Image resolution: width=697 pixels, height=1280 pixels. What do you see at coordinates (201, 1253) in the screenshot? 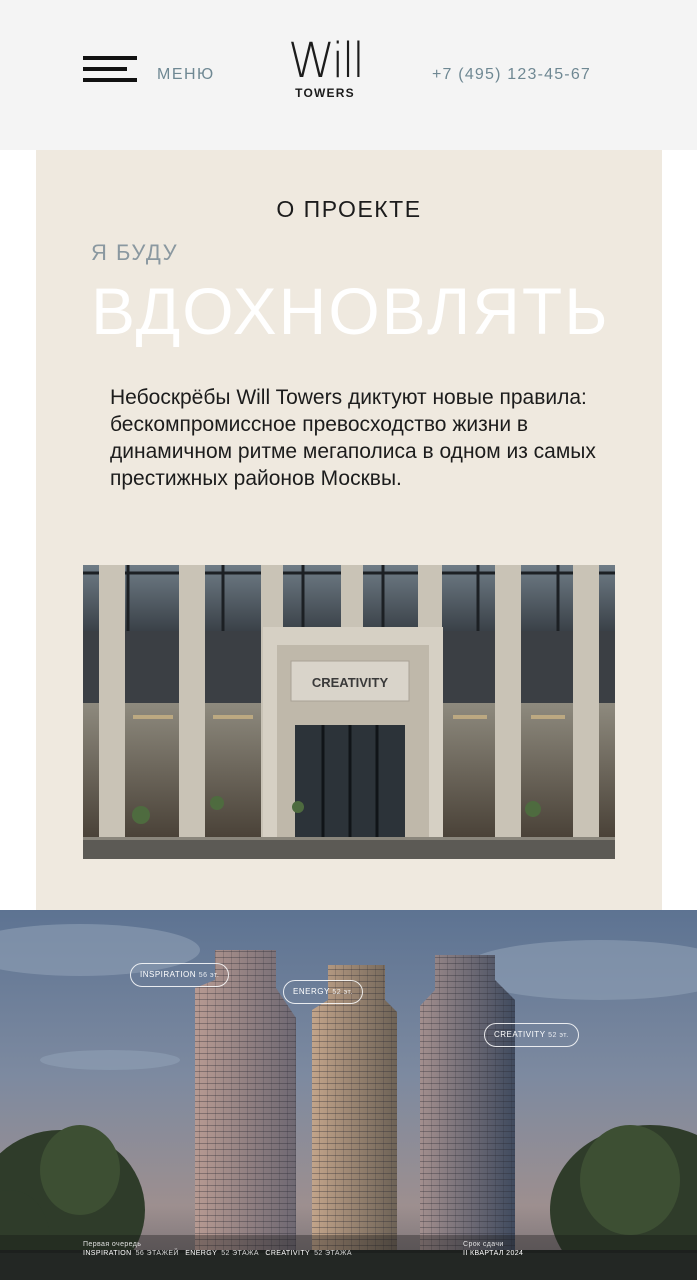
I see `queue-item-name: ENERGY` at bounding box center [201, 1253].